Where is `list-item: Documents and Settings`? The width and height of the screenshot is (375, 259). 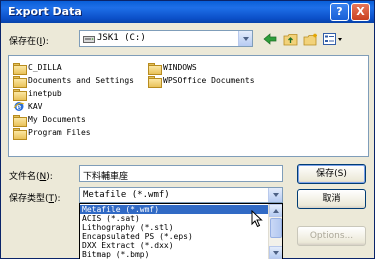 list-item: Documents and Settings is located at coordinates (73, 81).